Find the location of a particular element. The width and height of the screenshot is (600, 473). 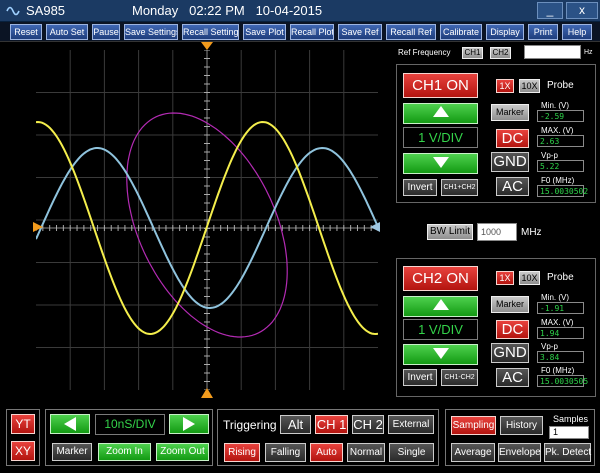

auto-set-button: Auto Set is located at coordinates (67, 32).